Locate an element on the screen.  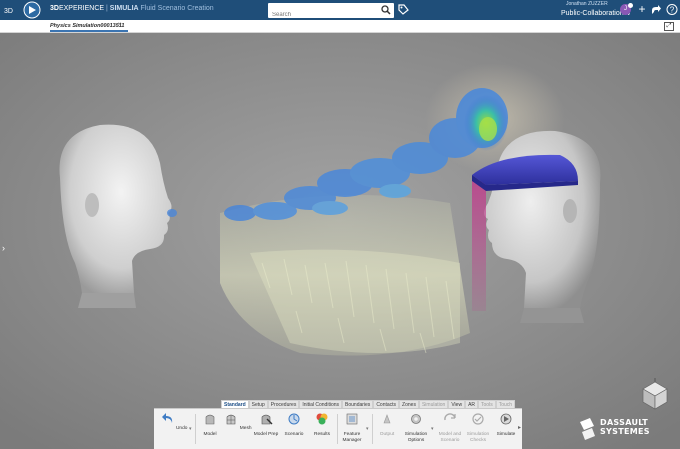
logo-text: DASSAULT SYSTEMES is located at coordinates (625, 427).